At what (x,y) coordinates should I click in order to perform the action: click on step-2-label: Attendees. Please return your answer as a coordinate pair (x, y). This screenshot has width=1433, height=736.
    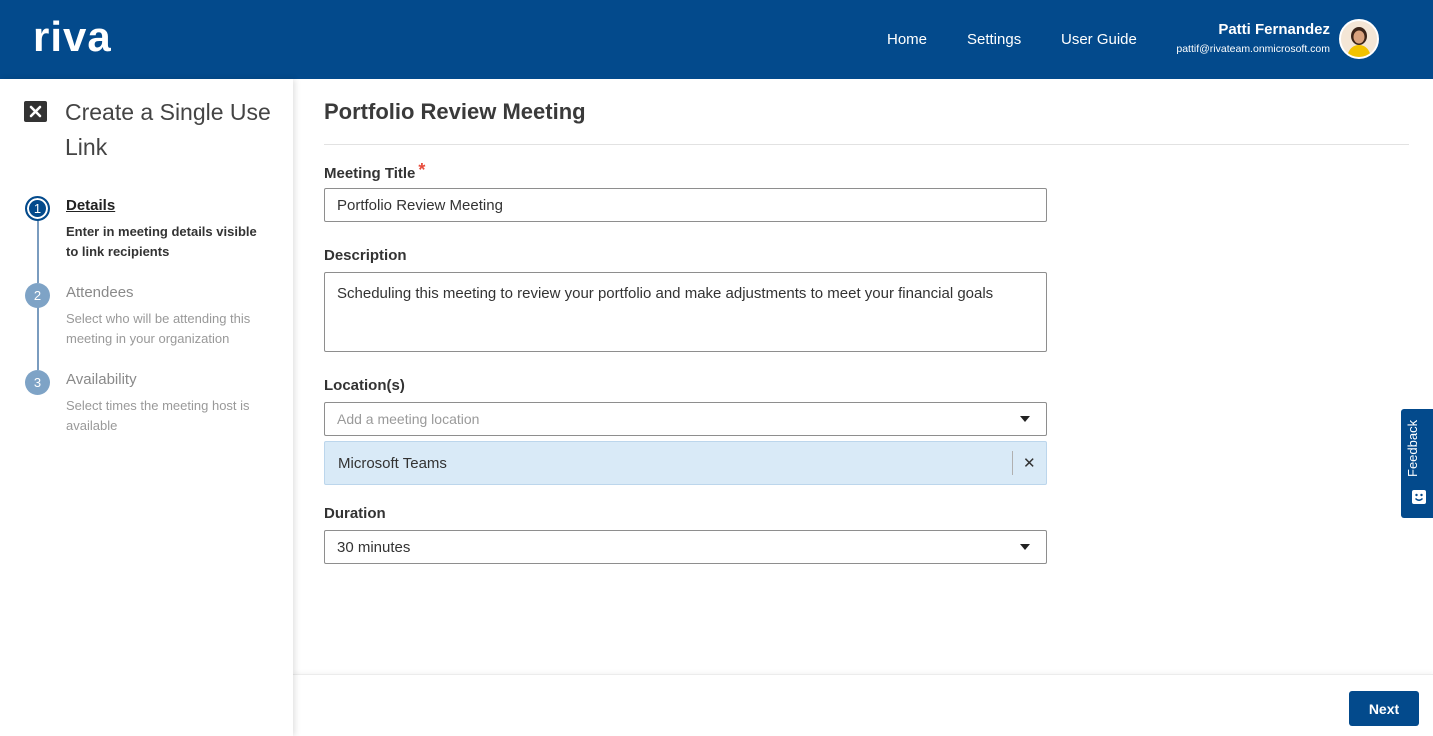
    Looking at the image, I should click on (100, 292).